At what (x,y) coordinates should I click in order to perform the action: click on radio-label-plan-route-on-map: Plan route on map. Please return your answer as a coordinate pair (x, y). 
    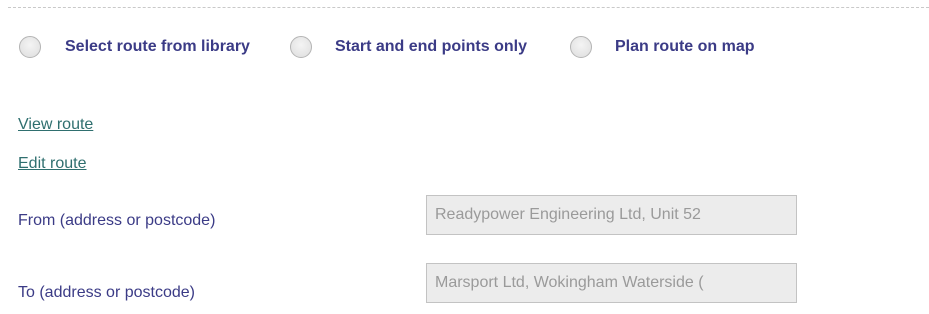
    Looking at the image, I should click on (685, 47).